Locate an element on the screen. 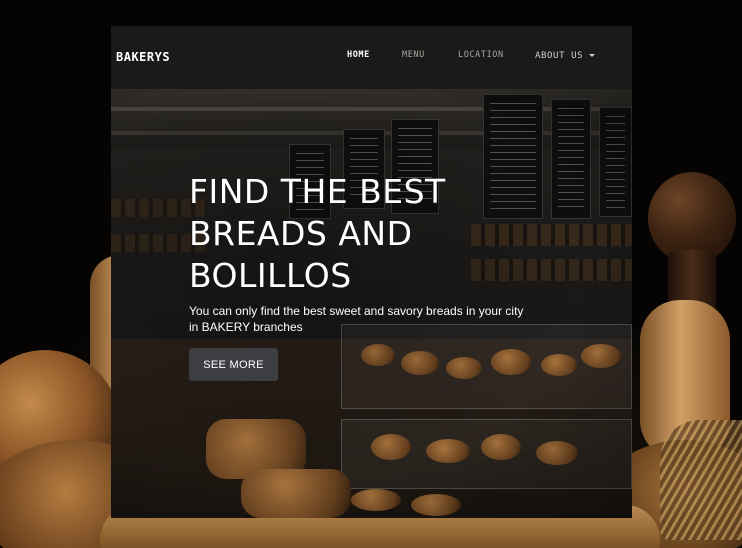 This screenshot has height=548, width=742. nav-menu: MENU is located at coordinates (413, 55).